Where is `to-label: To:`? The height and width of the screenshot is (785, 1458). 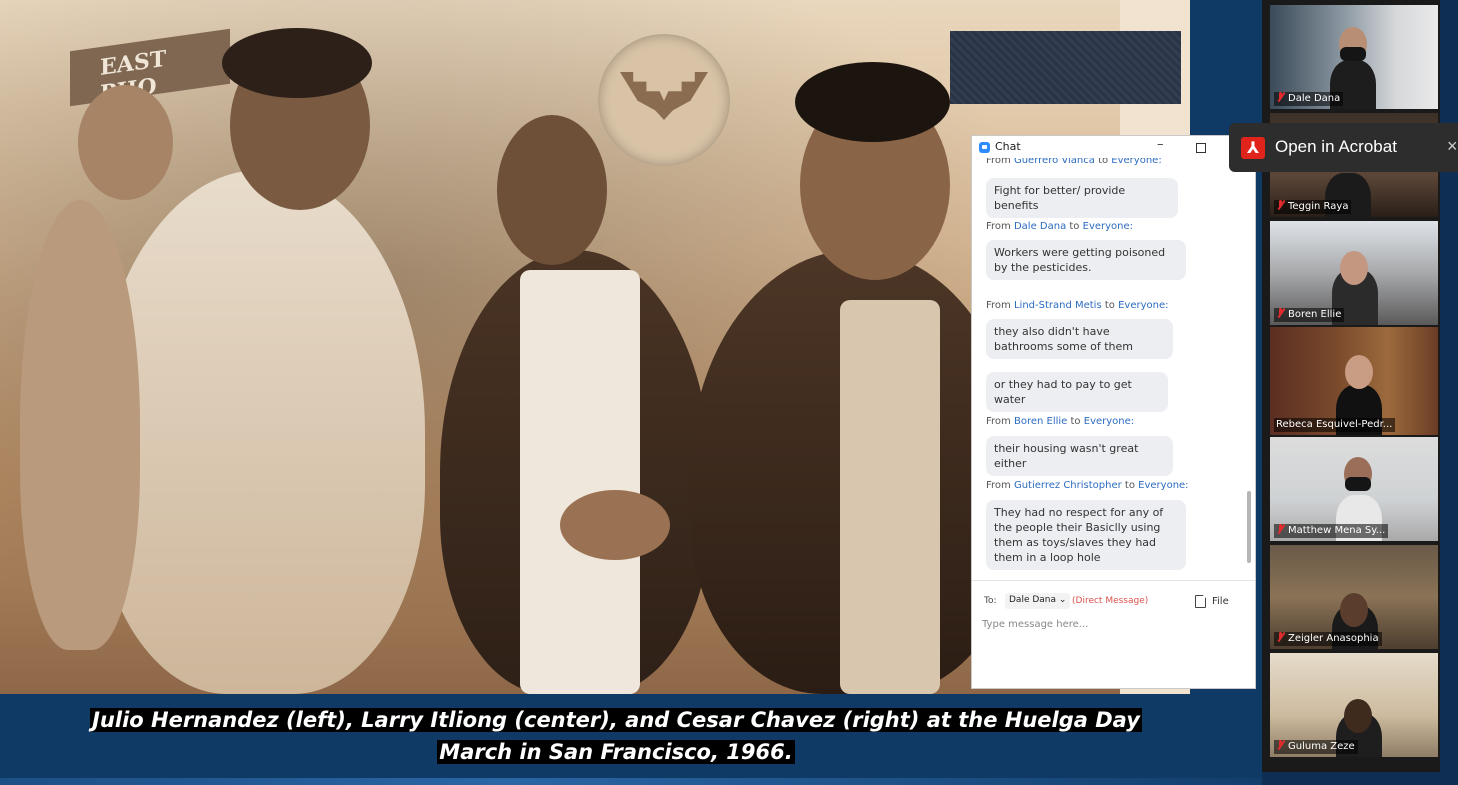
to-label: To: is located at coordinates (990, 601).